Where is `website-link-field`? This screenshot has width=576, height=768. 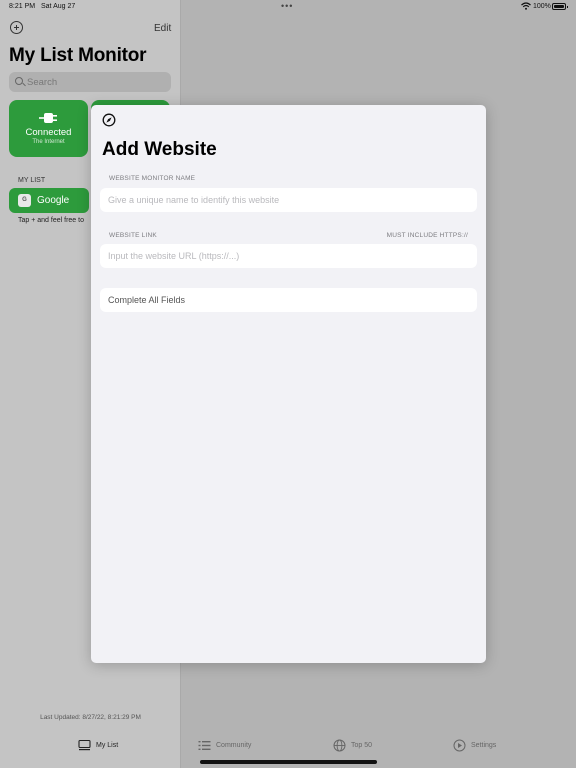 website-link-field is located at coordinates (288, 256).